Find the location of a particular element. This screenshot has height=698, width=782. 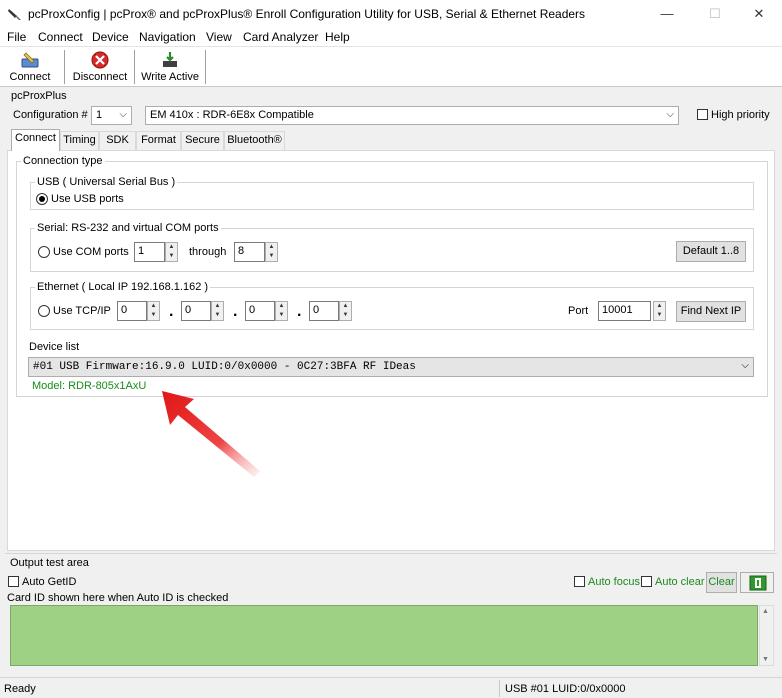

app-icon is located at coordinates (14, 14).